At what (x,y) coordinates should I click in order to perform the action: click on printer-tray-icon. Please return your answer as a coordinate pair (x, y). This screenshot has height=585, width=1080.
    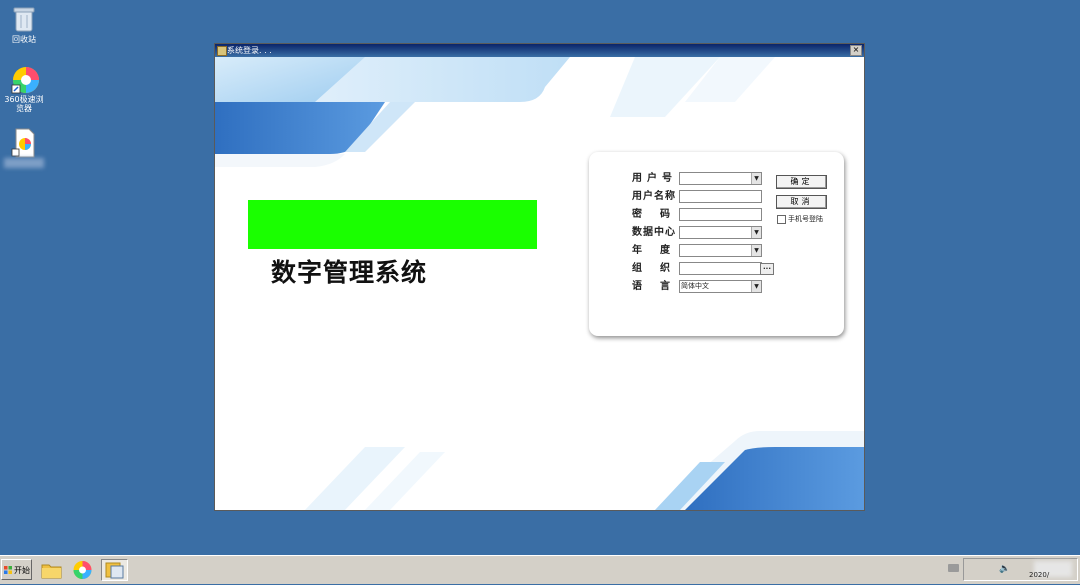
    Looking at the image, I should click on (953, 568).